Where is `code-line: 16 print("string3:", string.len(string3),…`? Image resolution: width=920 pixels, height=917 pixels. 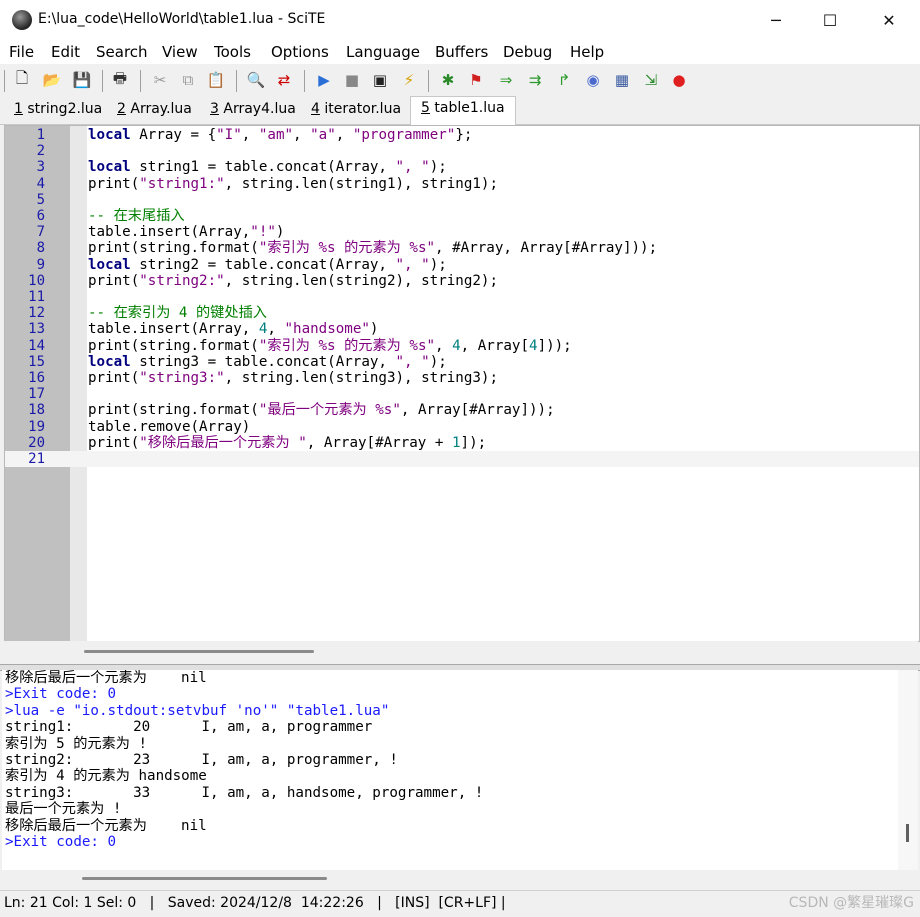 code-line: 16 print("string3:", string.len(string3),… is located at coordinates (462, 378).